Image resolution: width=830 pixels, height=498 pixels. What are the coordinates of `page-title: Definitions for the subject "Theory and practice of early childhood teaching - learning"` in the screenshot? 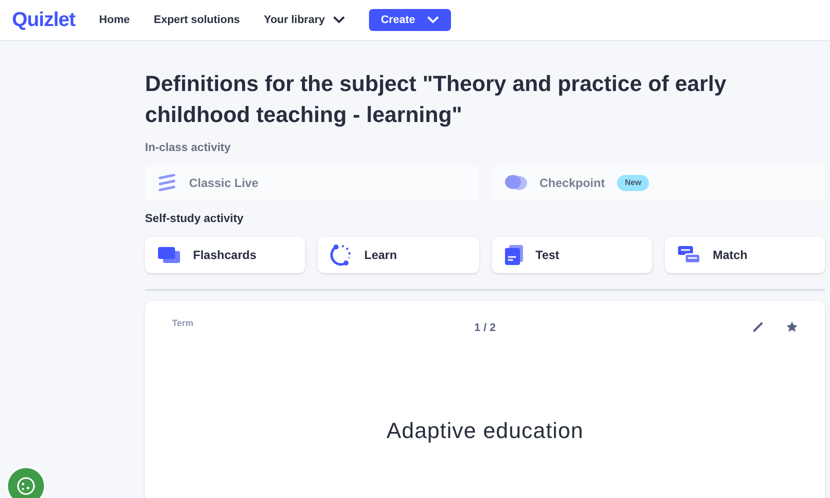 It's located at (436, 99).